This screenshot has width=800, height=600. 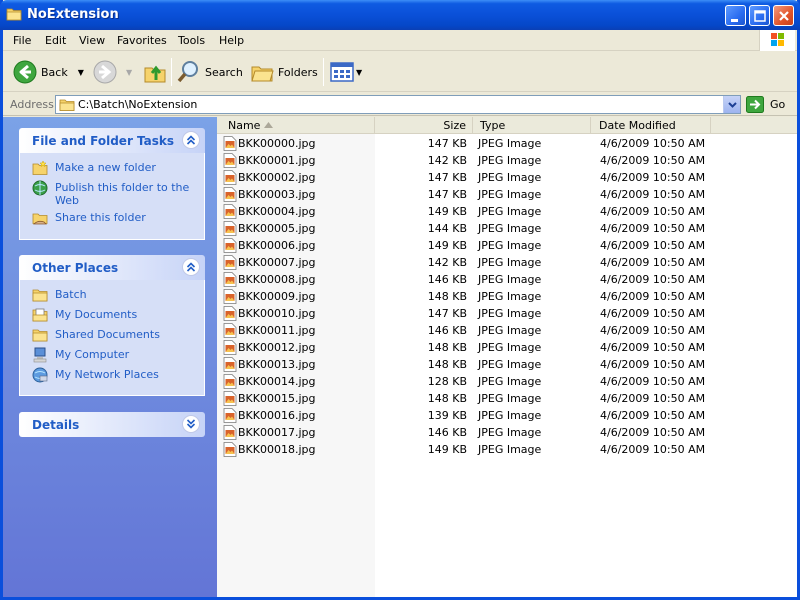 I want to click on place-label: My Documents, so click(x=96, y=314).